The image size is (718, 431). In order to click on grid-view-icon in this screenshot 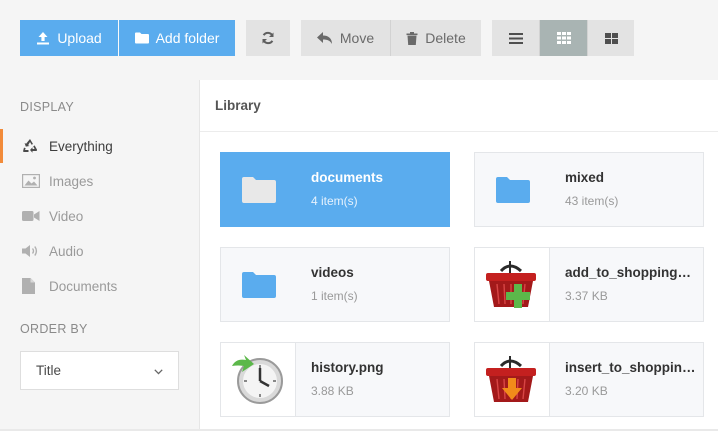, I will do `click(563, 38)`.